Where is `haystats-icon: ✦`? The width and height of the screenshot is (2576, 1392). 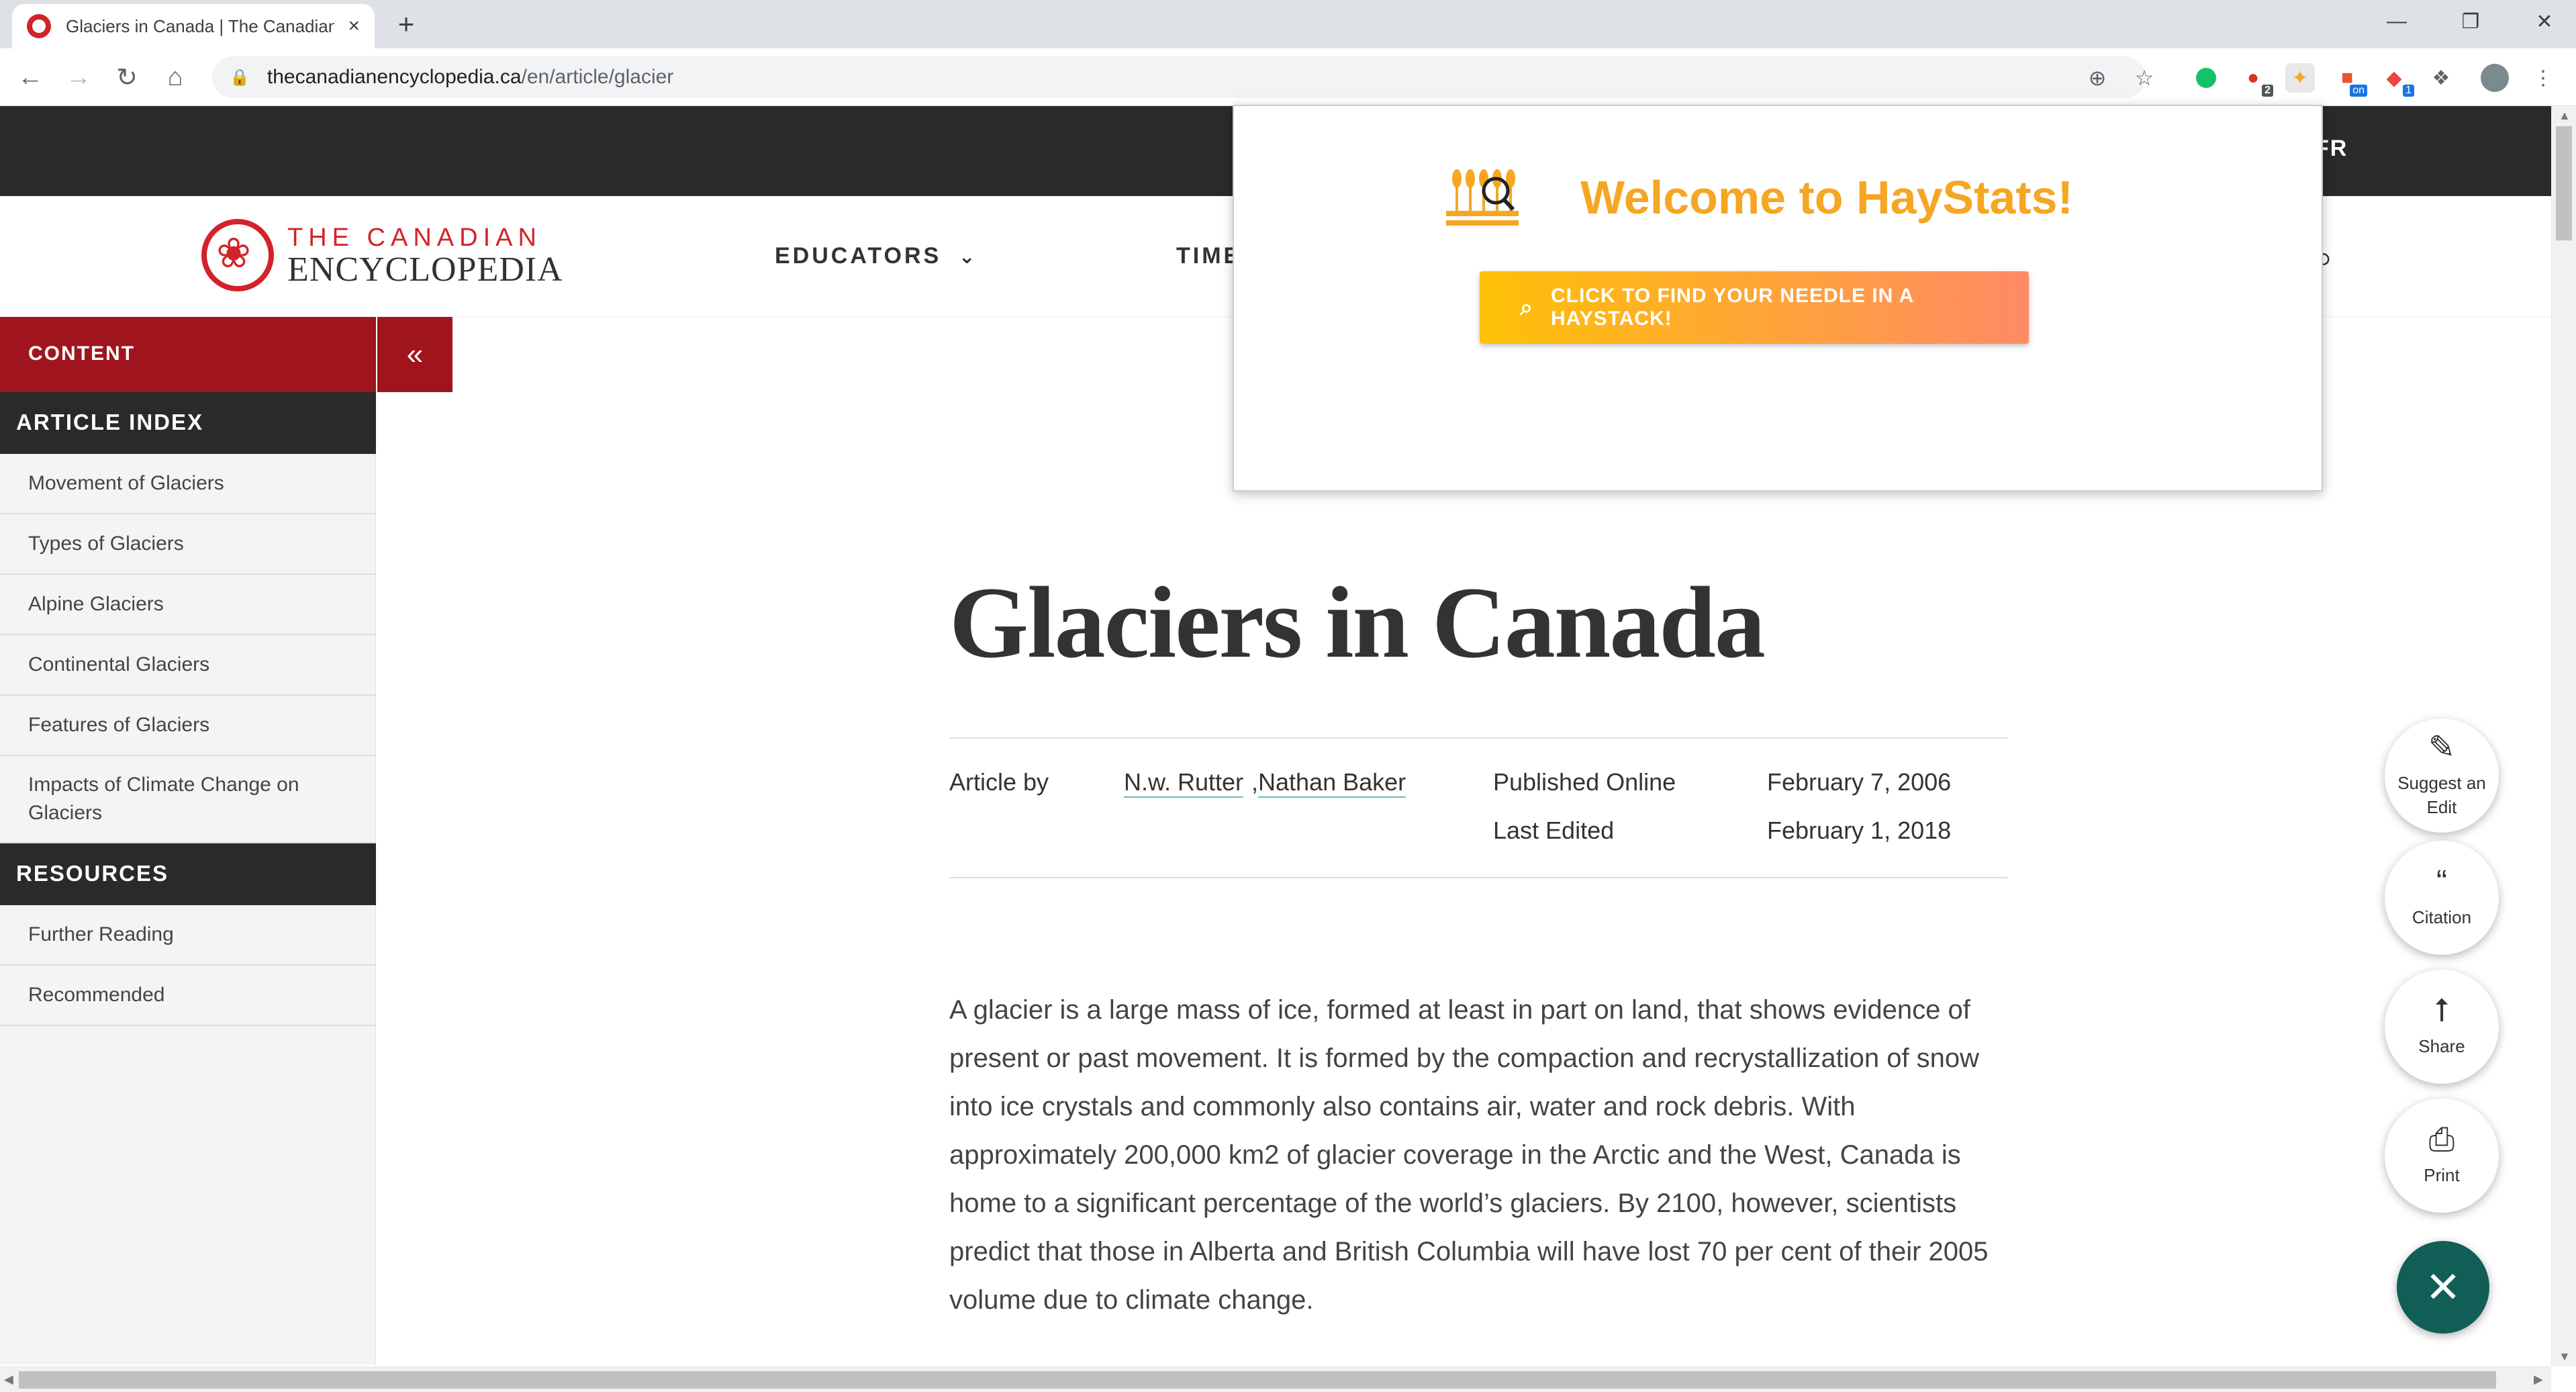 haystats-icon: ✦ is located at coordinates (2300, 78).